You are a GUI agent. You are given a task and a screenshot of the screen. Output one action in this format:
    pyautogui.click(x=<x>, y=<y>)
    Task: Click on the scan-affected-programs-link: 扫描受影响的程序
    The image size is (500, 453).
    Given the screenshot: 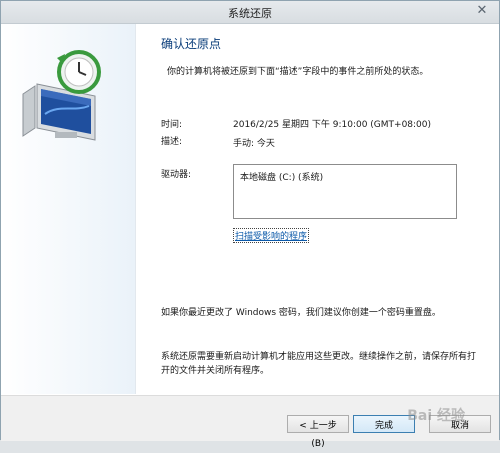 What is the action you would take?
    pyautogui.click(x=271, y=235)
    